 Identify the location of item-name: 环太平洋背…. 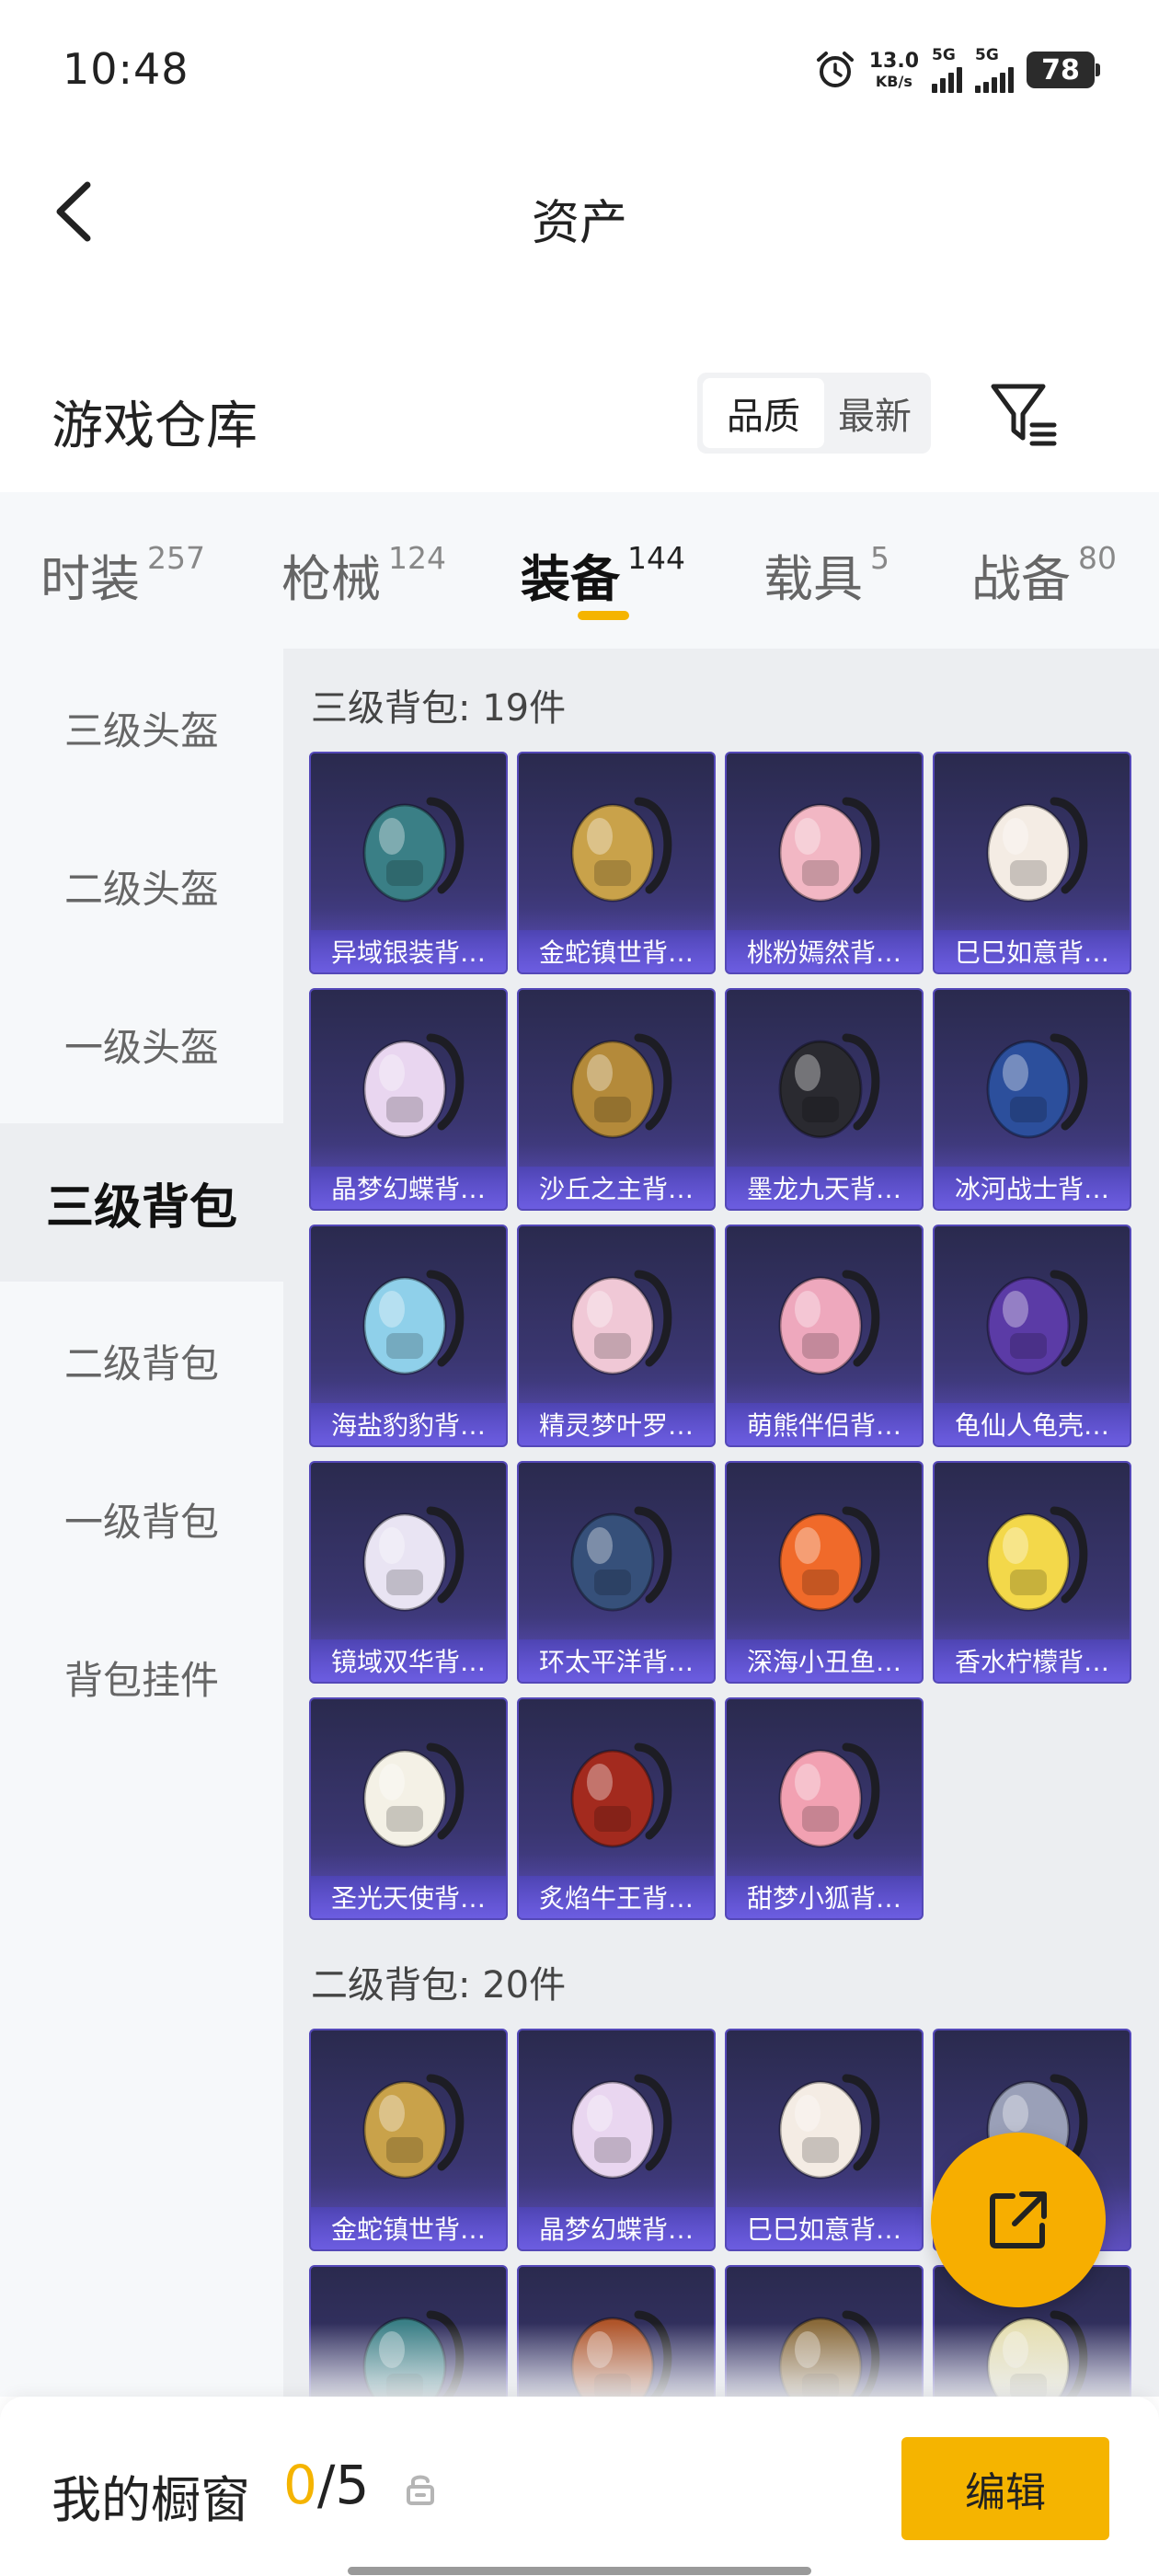
(616, 1660).